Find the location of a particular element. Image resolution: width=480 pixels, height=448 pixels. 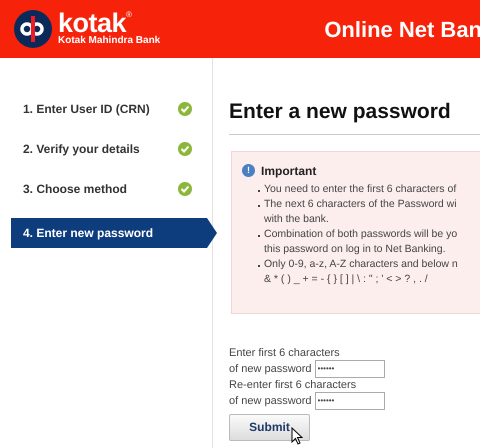

submit-button: Submit is located at coordinates (269, 427).